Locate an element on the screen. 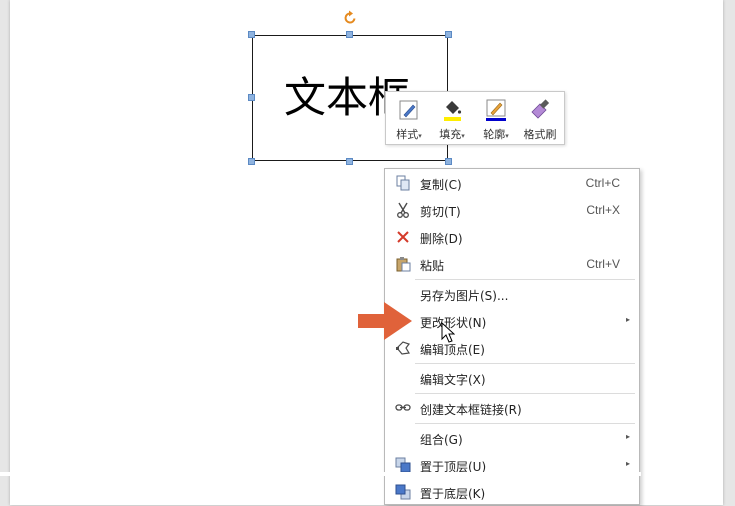 The height and width of the screenshot is (506, 735). menu-item-label: 创建文本框链接(R) is located at coordinates (471, 410).